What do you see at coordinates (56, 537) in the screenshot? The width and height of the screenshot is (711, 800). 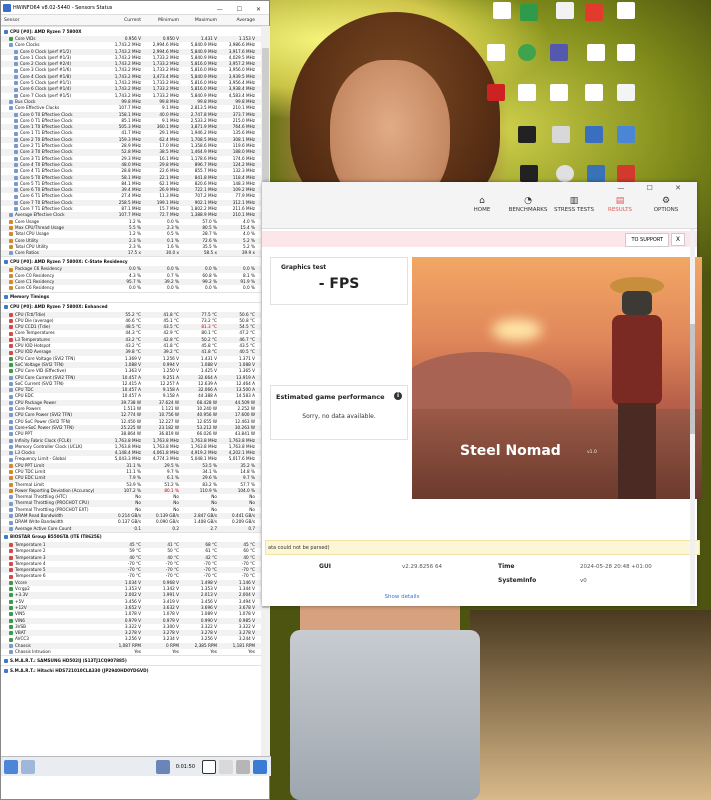 I see `sensor-group-text: BIOSTAR Group B550GTA (ITE IT8625E)` at bounding box center [56, 537].